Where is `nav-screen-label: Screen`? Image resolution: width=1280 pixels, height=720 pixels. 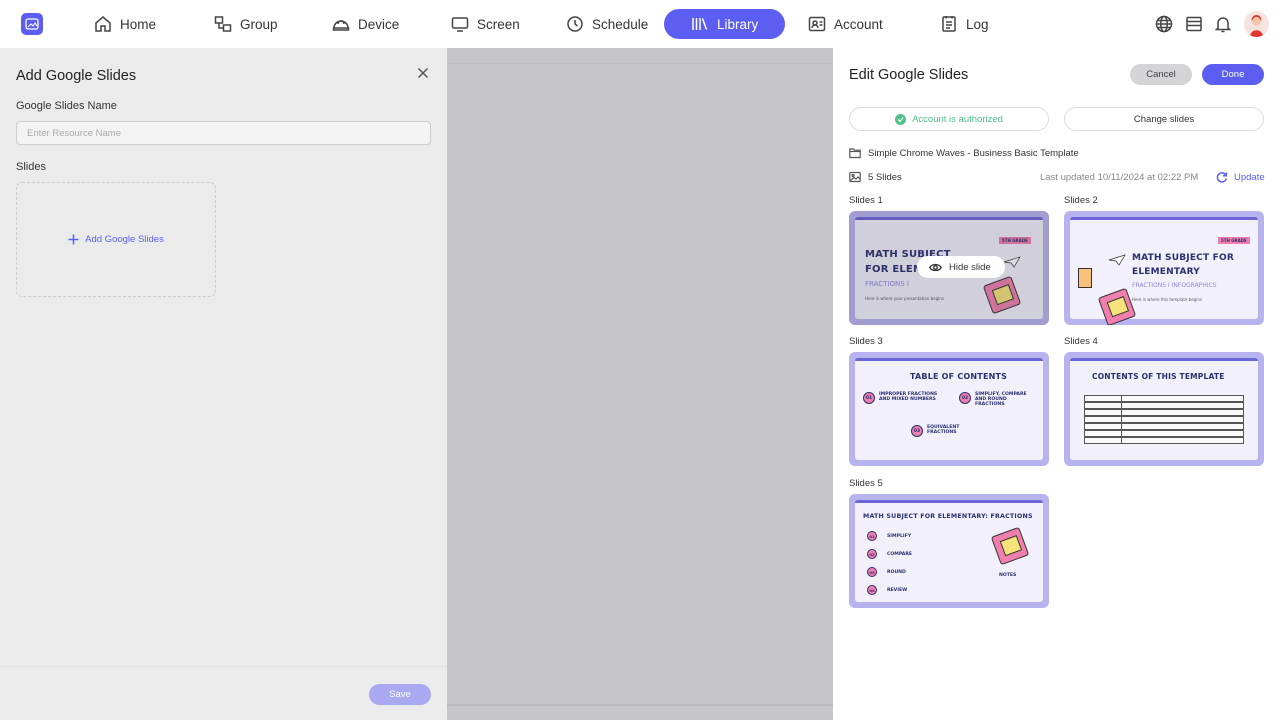
nav-screen-label: Screen is located at coordinates (498, 24).